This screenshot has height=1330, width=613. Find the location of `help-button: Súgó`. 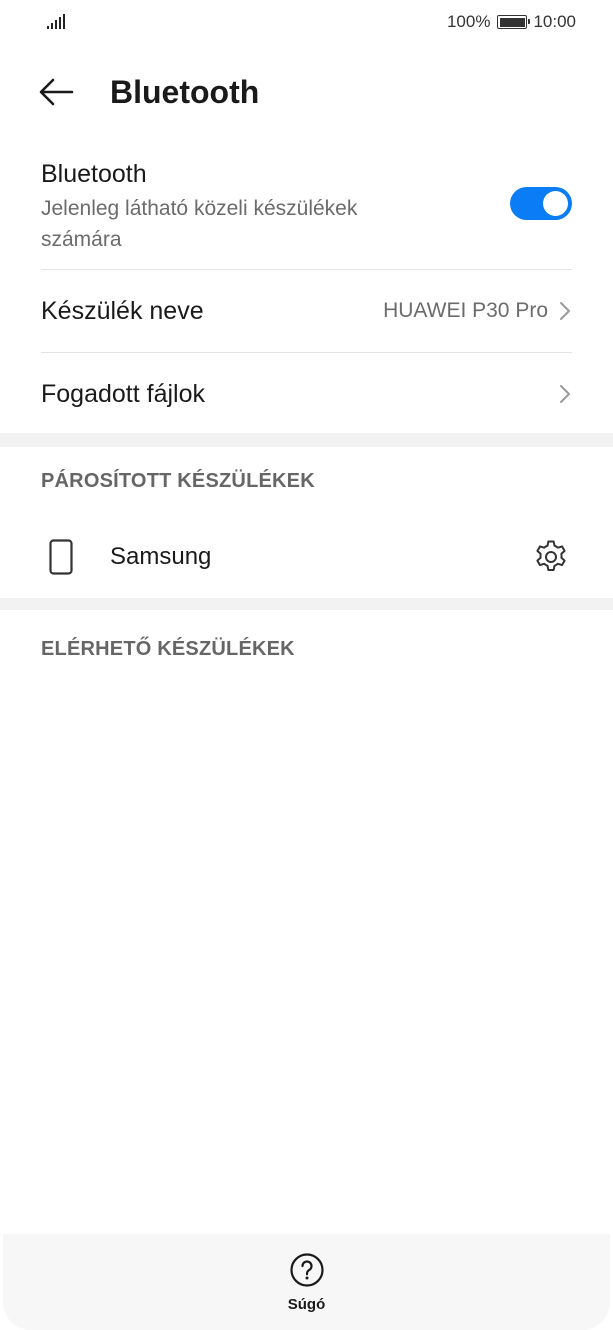

help-button: Súgó is located at coordinates (307, 1282).